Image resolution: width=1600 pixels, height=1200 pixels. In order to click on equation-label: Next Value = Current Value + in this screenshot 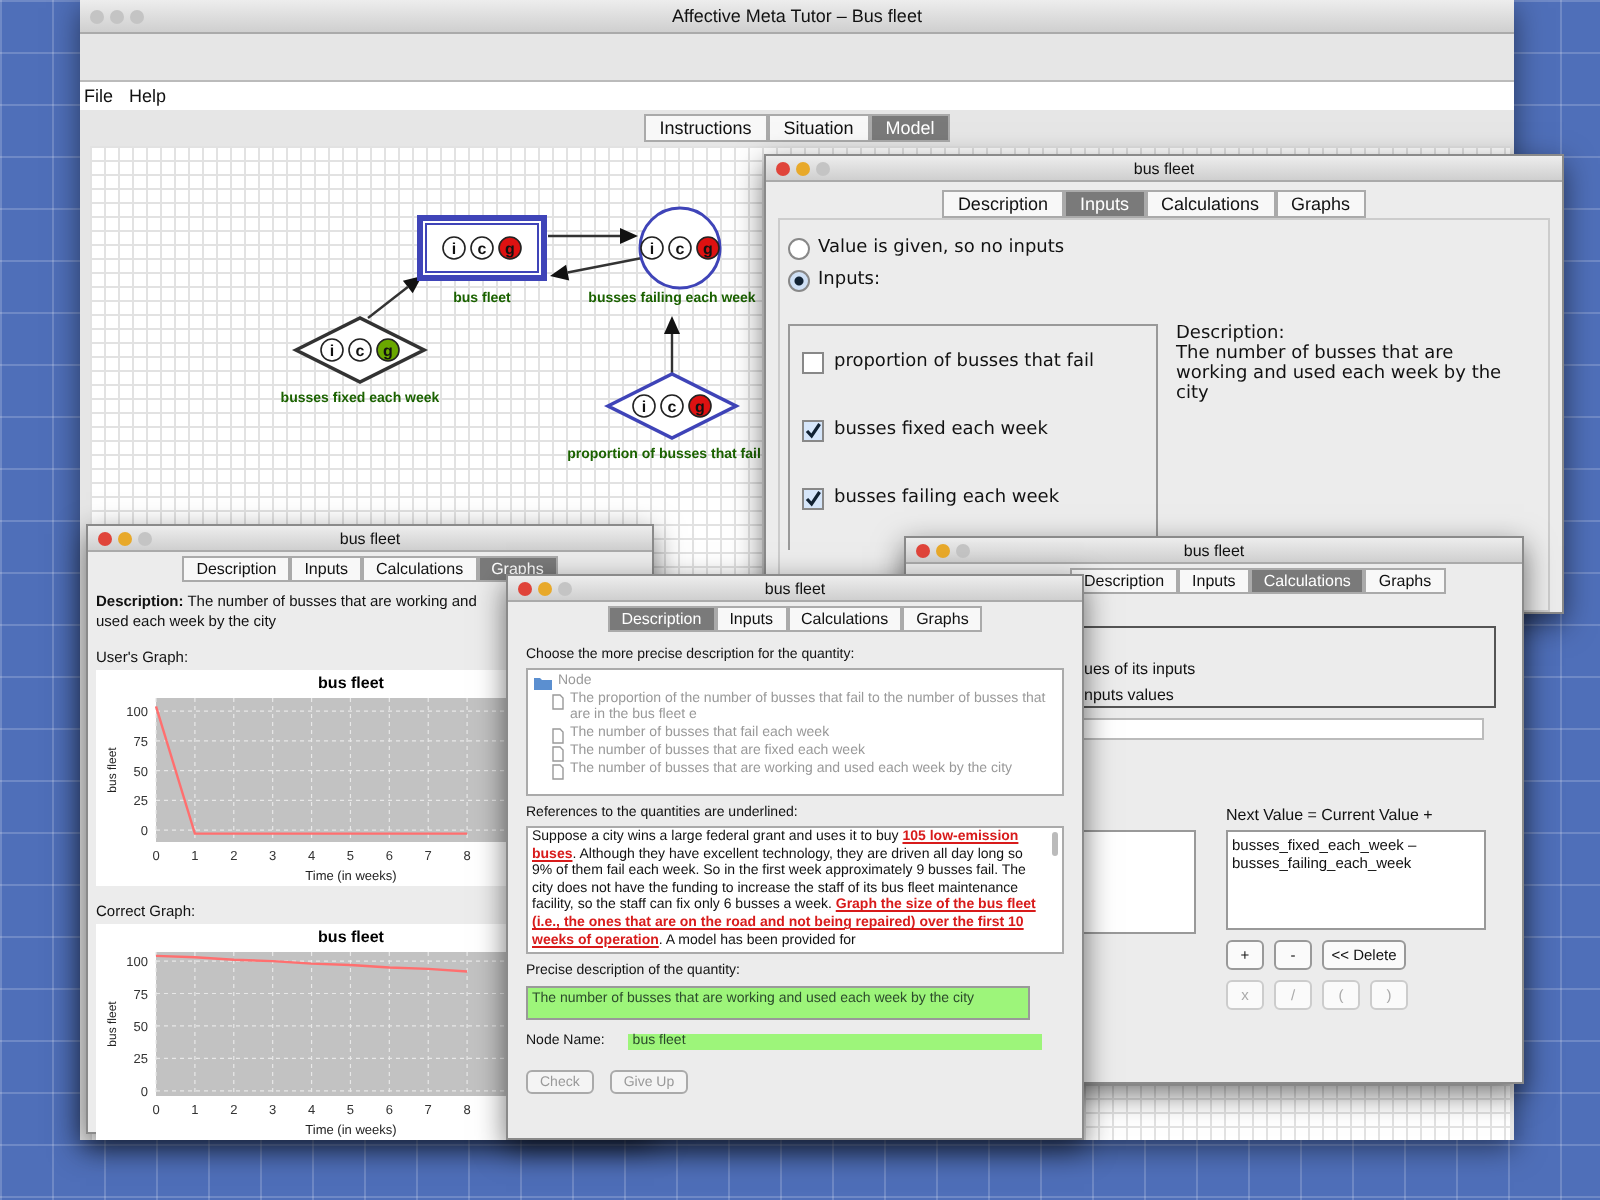, I will do `click(1330, 817)`.